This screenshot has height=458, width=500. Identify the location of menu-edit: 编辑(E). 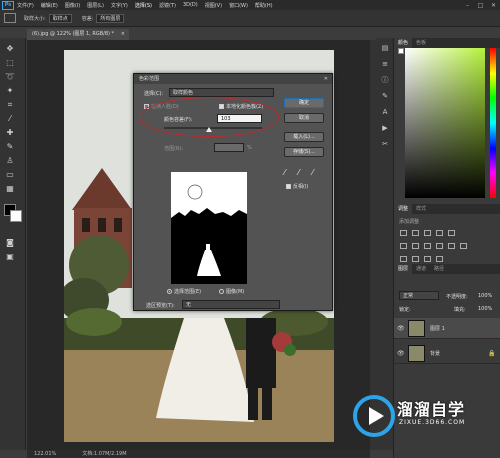
(49, 5).